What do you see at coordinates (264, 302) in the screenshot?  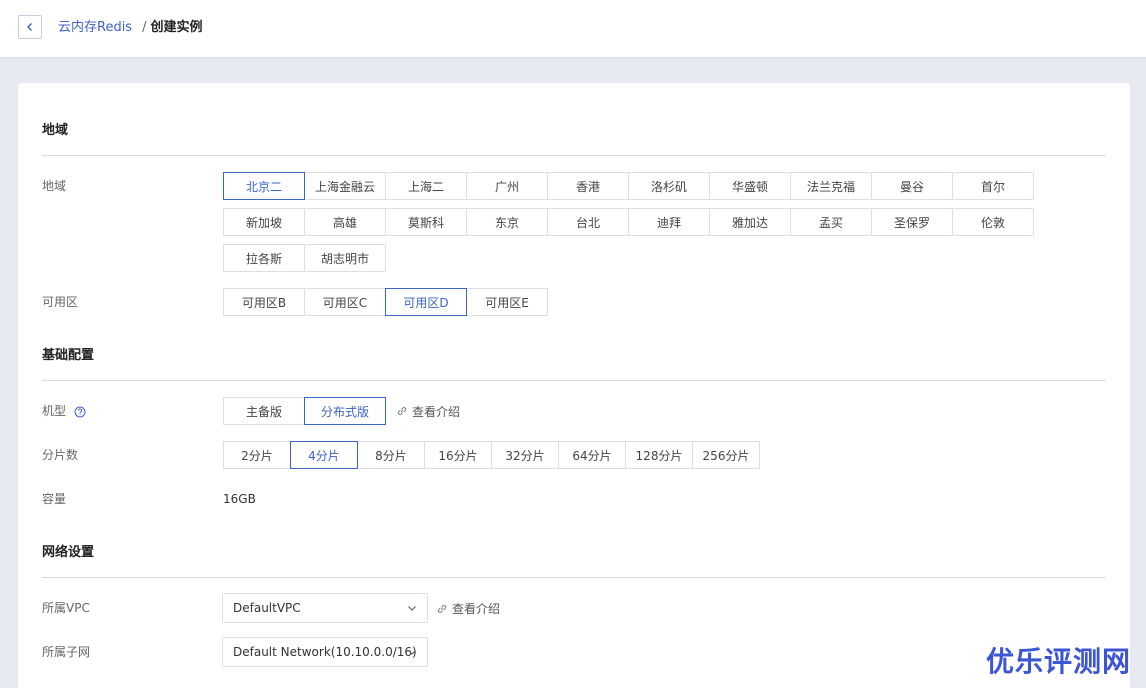 I see `zone-option-b: 可用区B` at bounding box center [264, 302].